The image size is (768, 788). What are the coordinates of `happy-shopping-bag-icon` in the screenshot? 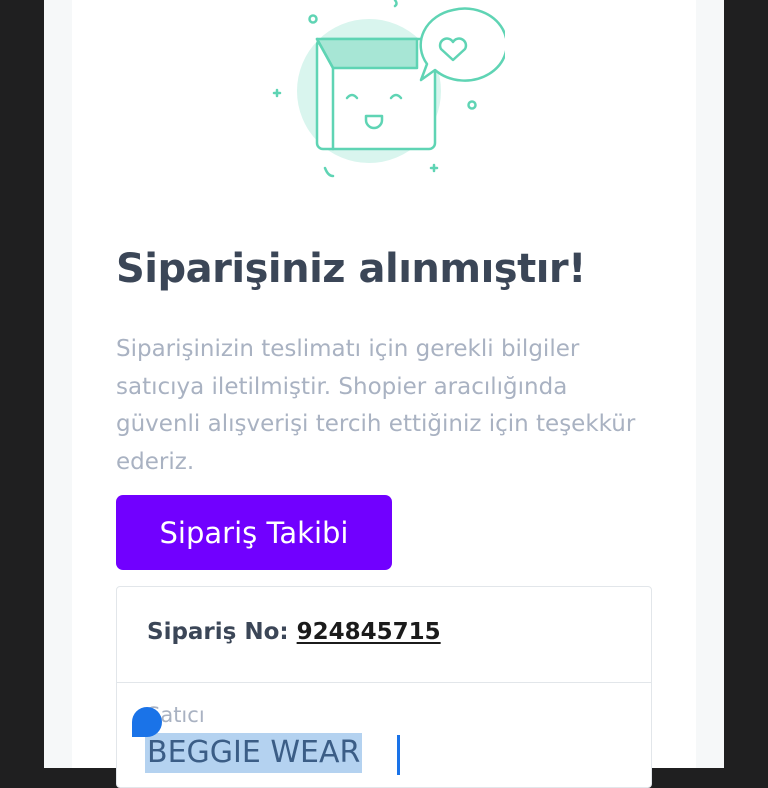 It's located at (388, 89).